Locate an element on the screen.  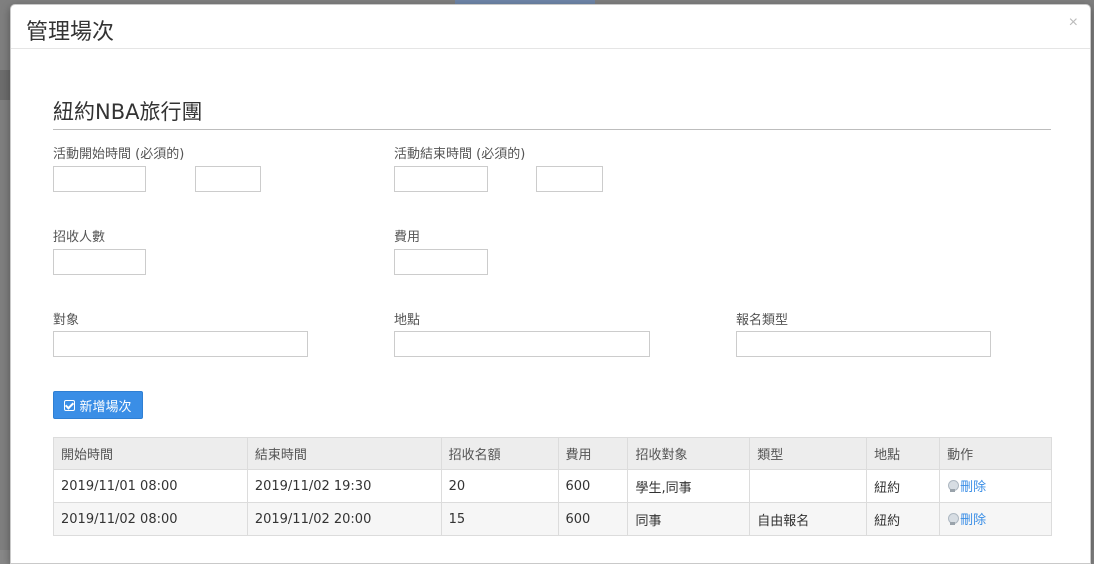
column-header-start: 開始時間 is located at coordinates (150, 453).